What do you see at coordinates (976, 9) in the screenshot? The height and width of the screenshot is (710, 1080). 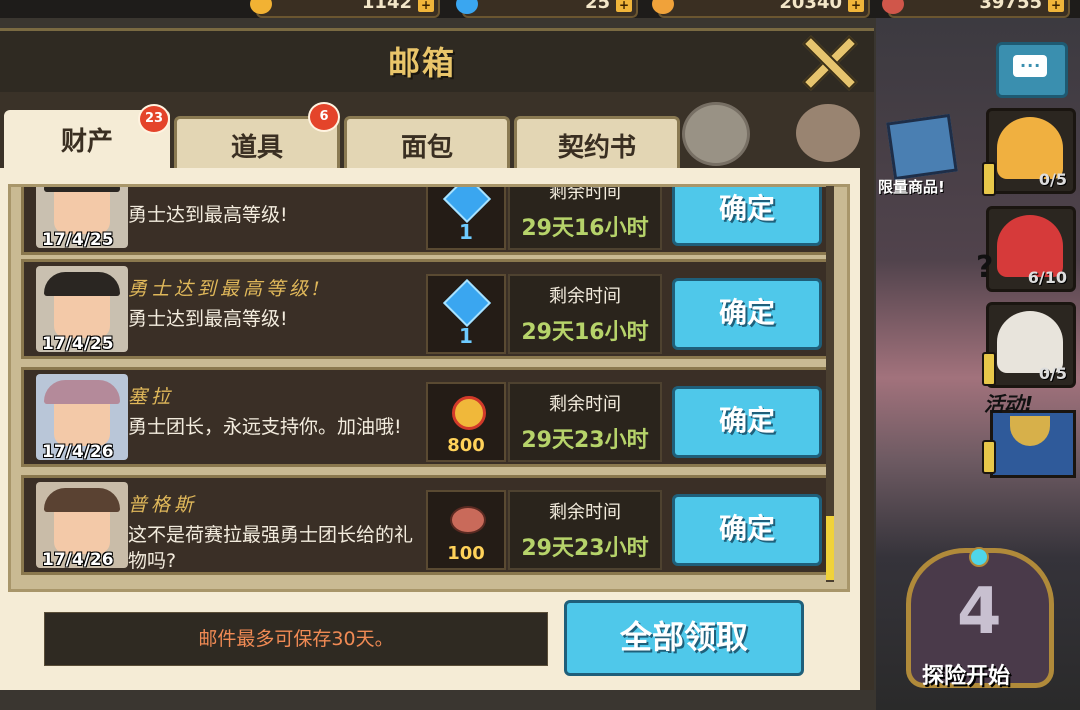 I see `meat-resource: 39755 +` at bounding box center [976, 9].